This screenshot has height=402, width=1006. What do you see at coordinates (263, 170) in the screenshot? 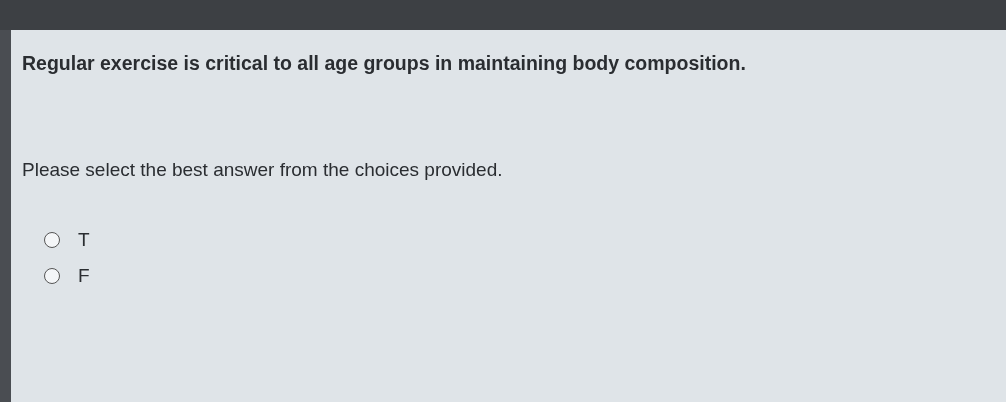
I see `instruction-text: Please select the best answer from the choices provided.` at bounding box center [263, 170].